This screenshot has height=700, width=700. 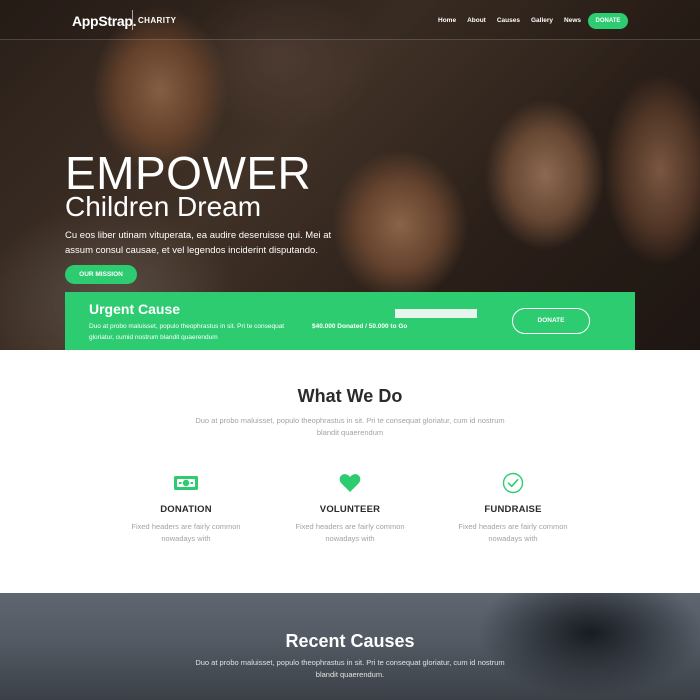 What do you see at coordinates (608, 21) in the screenshot?
I see `nav-donate-button: DONATE` at bounding box center [608, 21].